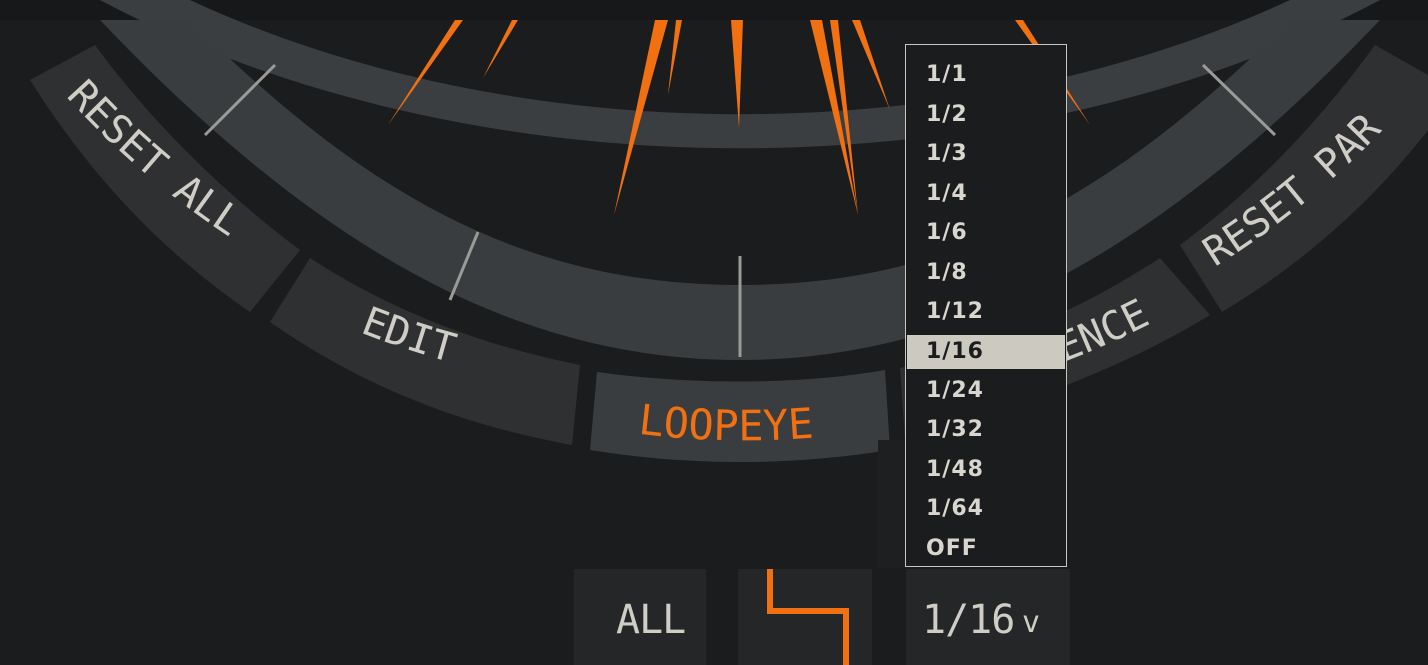  What do you see at coordinates (808, 617) in the screenshot?
I see `step-wave-icon` at bounding box center [808, 617].